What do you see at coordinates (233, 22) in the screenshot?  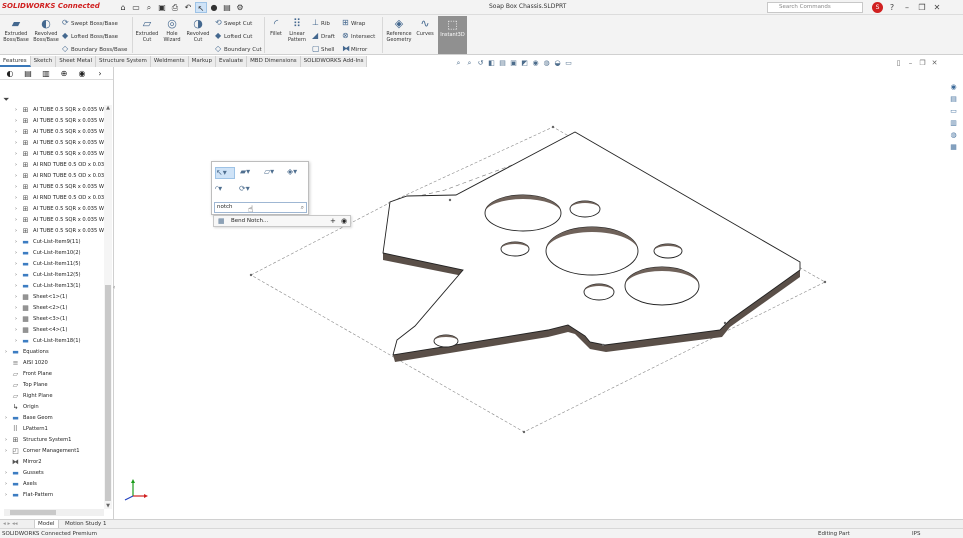 I see `swept-cut-button: ⟲ Swept Cut` at bounding box center [233, 22].